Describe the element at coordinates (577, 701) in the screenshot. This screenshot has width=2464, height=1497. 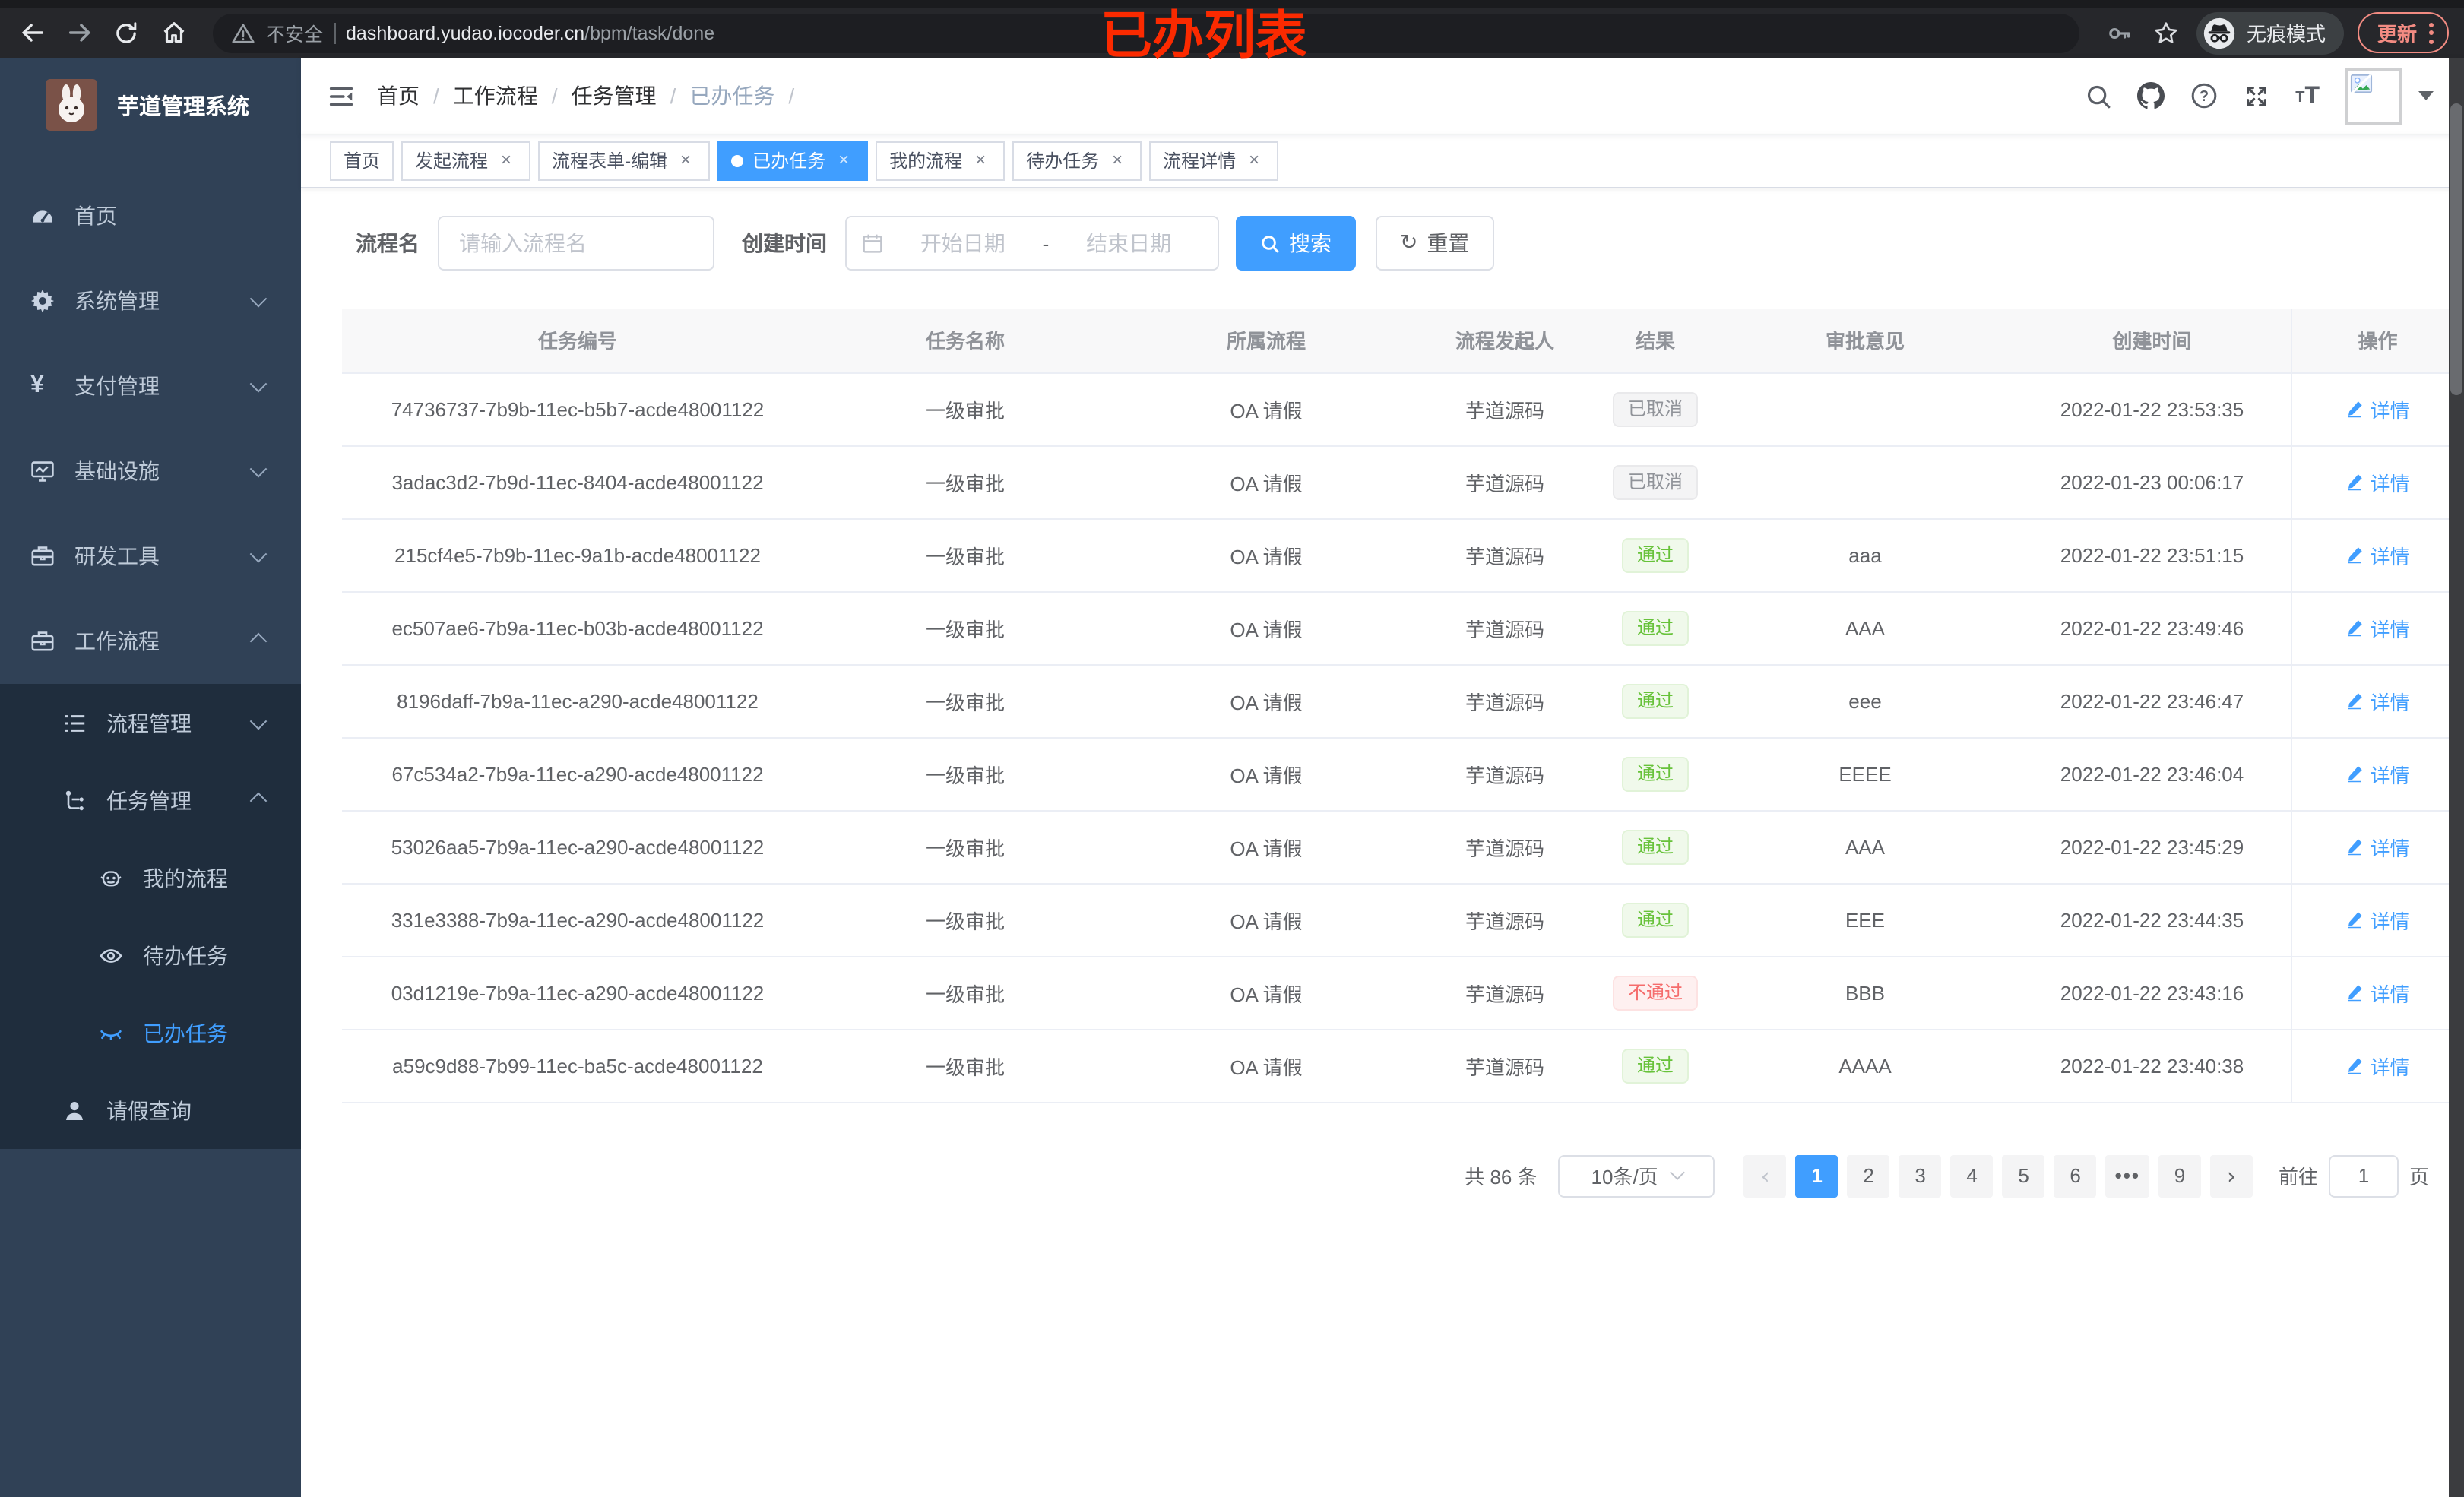
I see `task-id-cell: 8196daff-7b9a-11ec-a290-acde48001122` at that location.